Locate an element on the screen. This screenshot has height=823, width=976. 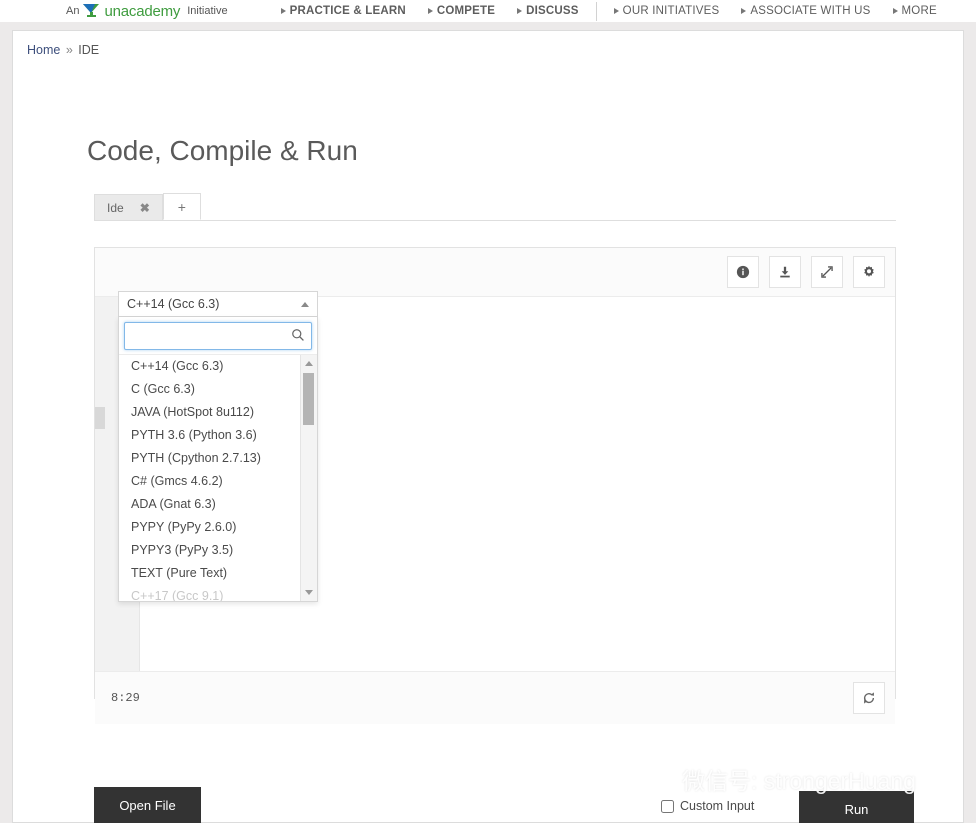
language-option: PYTH (Cpython 2.7.13) is located at coordinates (218, 458).